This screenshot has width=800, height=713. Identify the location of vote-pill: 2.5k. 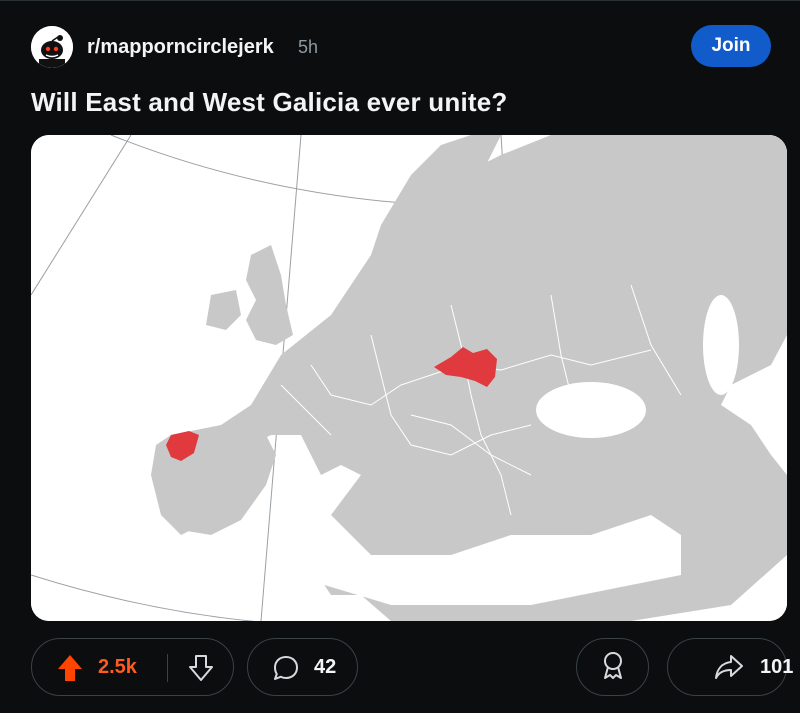
(132, 667).